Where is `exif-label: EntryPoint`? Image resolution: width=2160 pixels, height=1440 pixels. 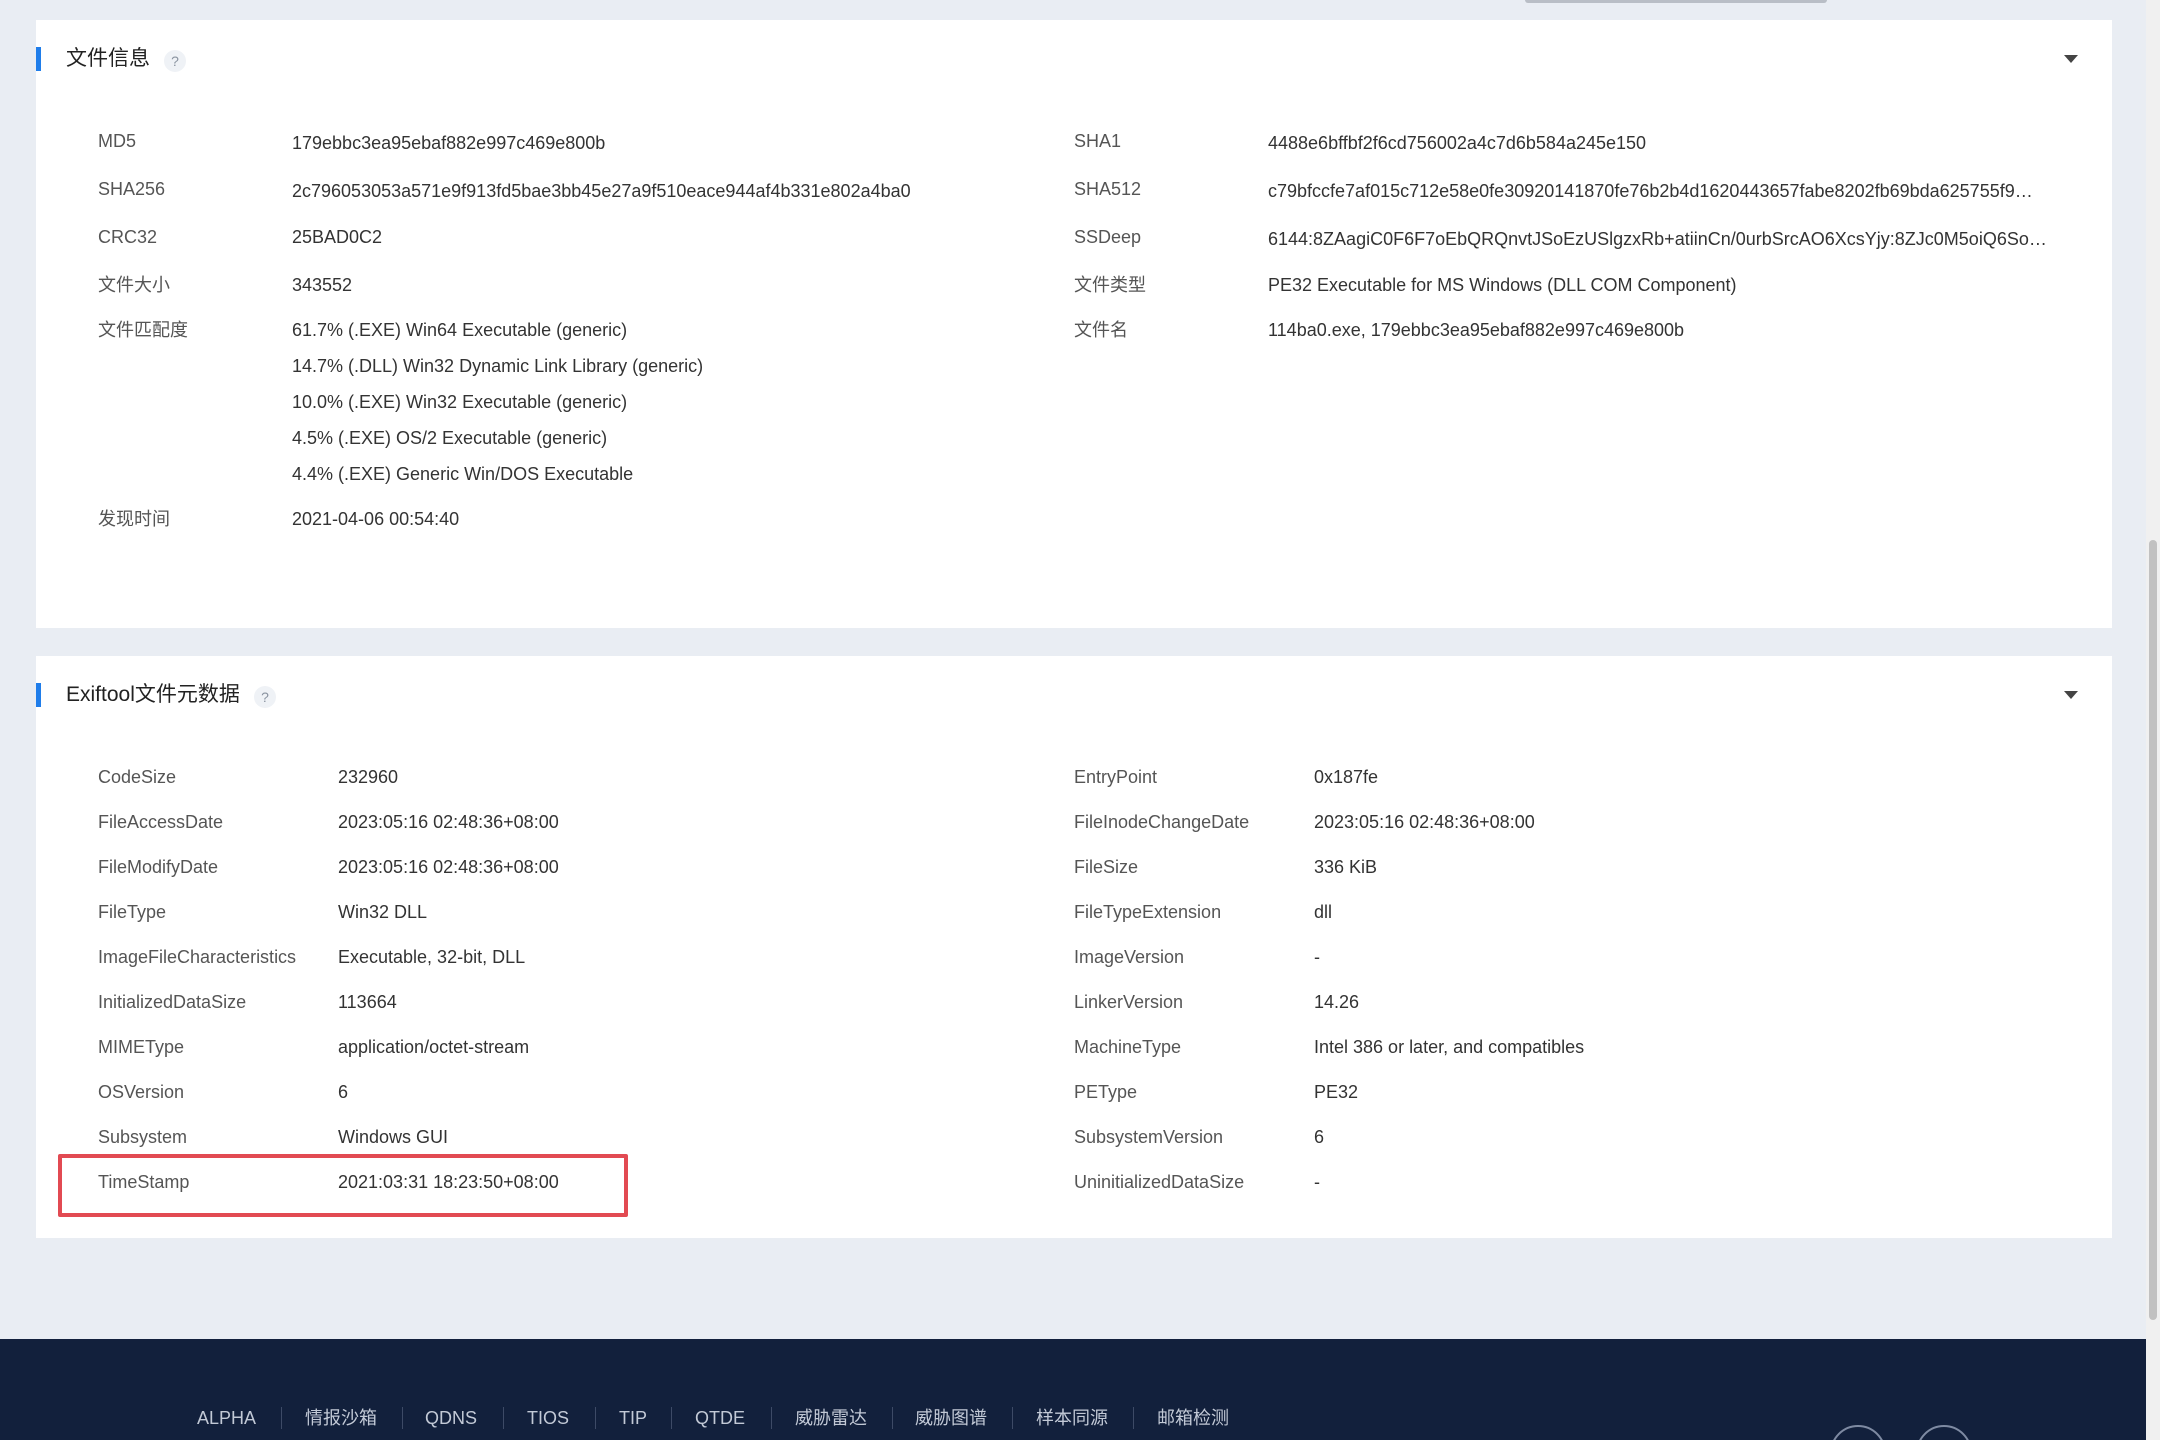 exif-label: EntryPoint is located at coordinates (1116, 777).